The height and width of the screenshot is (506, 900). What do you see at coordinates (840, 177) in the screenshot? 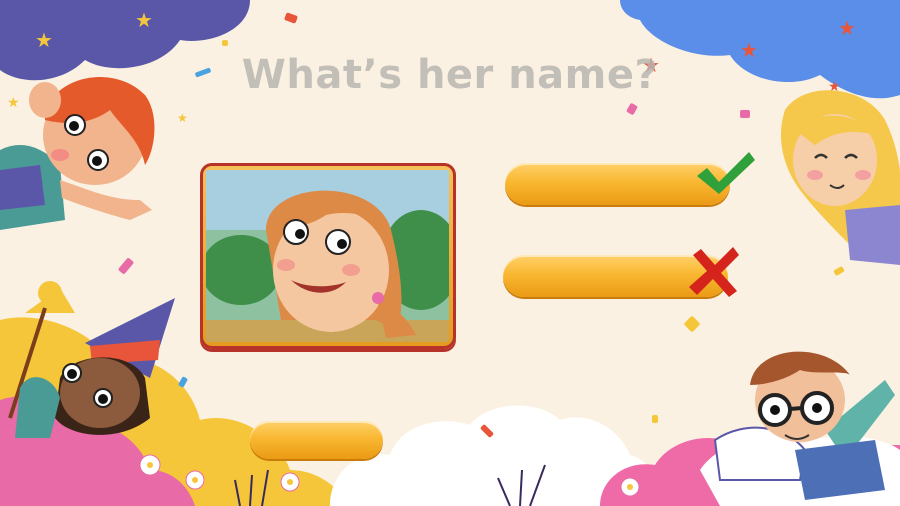
I see `character-girl-blonde` at bounding box center [840, 177].